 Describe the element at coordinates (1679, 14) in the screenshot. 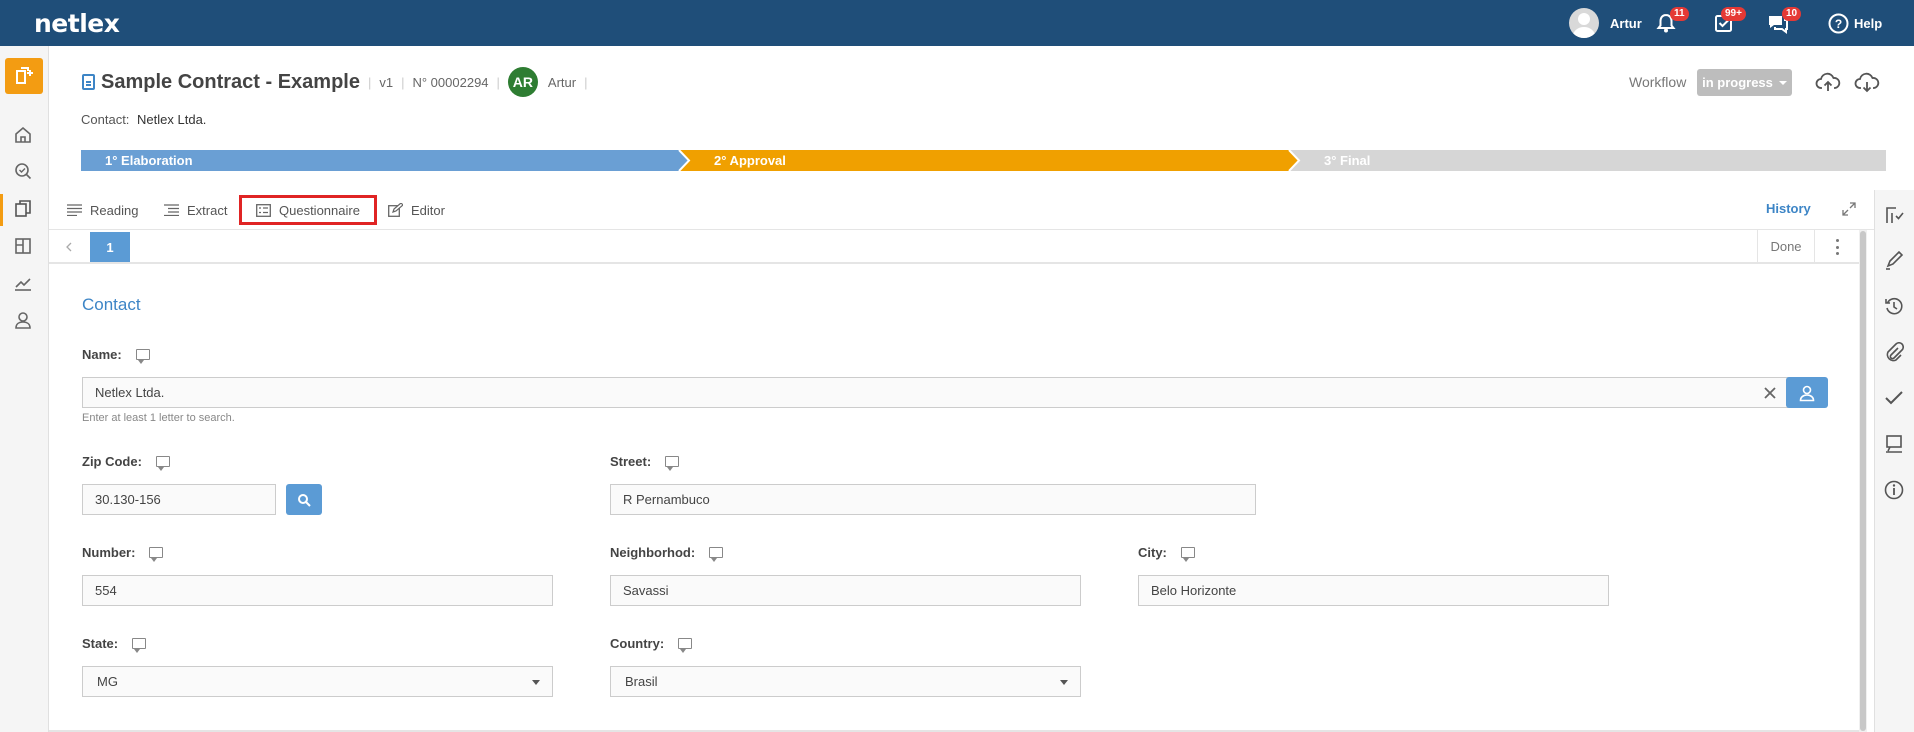

I see `notifications-badge: 11` at that location.